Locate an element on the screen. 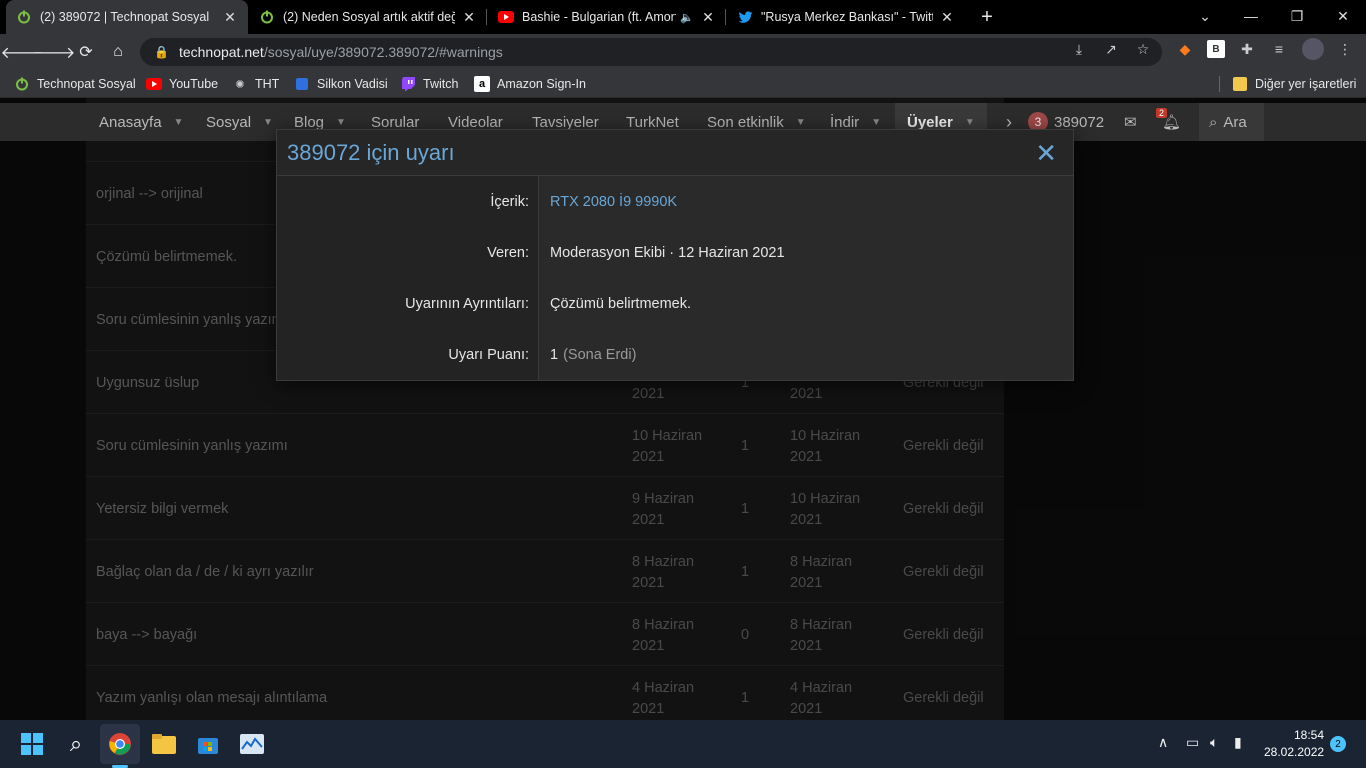 This screenshot has height=768, width=1366. chevron-up-icon: ∧ is located at coordinates (1163, 742).